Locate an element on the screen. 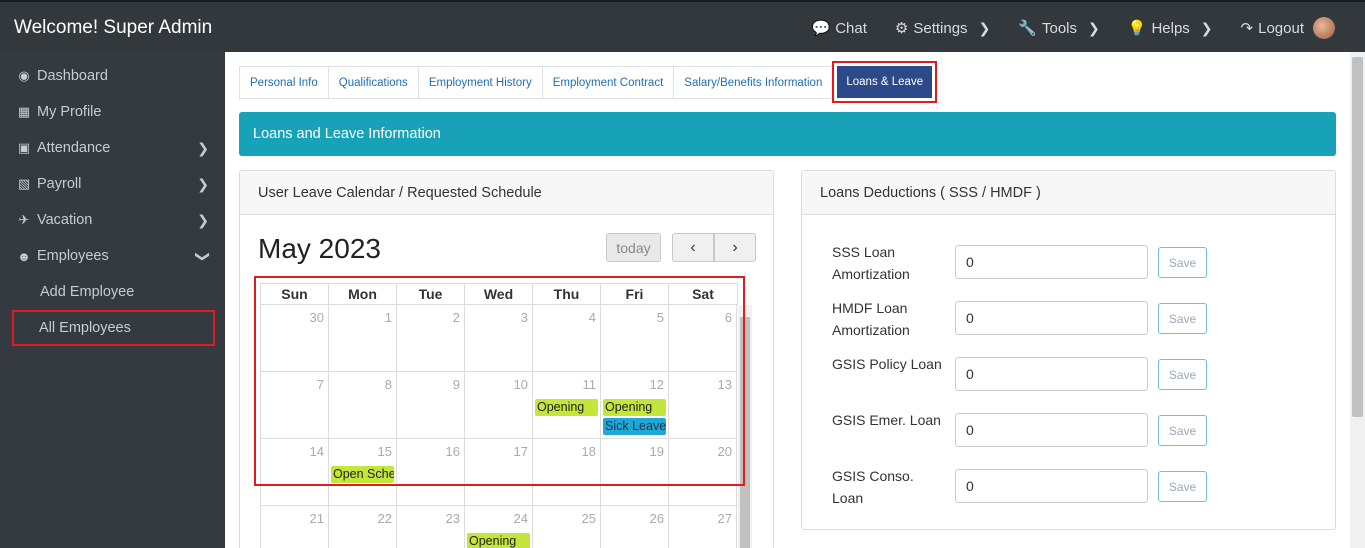 This screenshot has width=1365, height=548. loan-row-gsis-conso: GSIS Conso. Loan 0 Save is located at coordinates (1072, 487).